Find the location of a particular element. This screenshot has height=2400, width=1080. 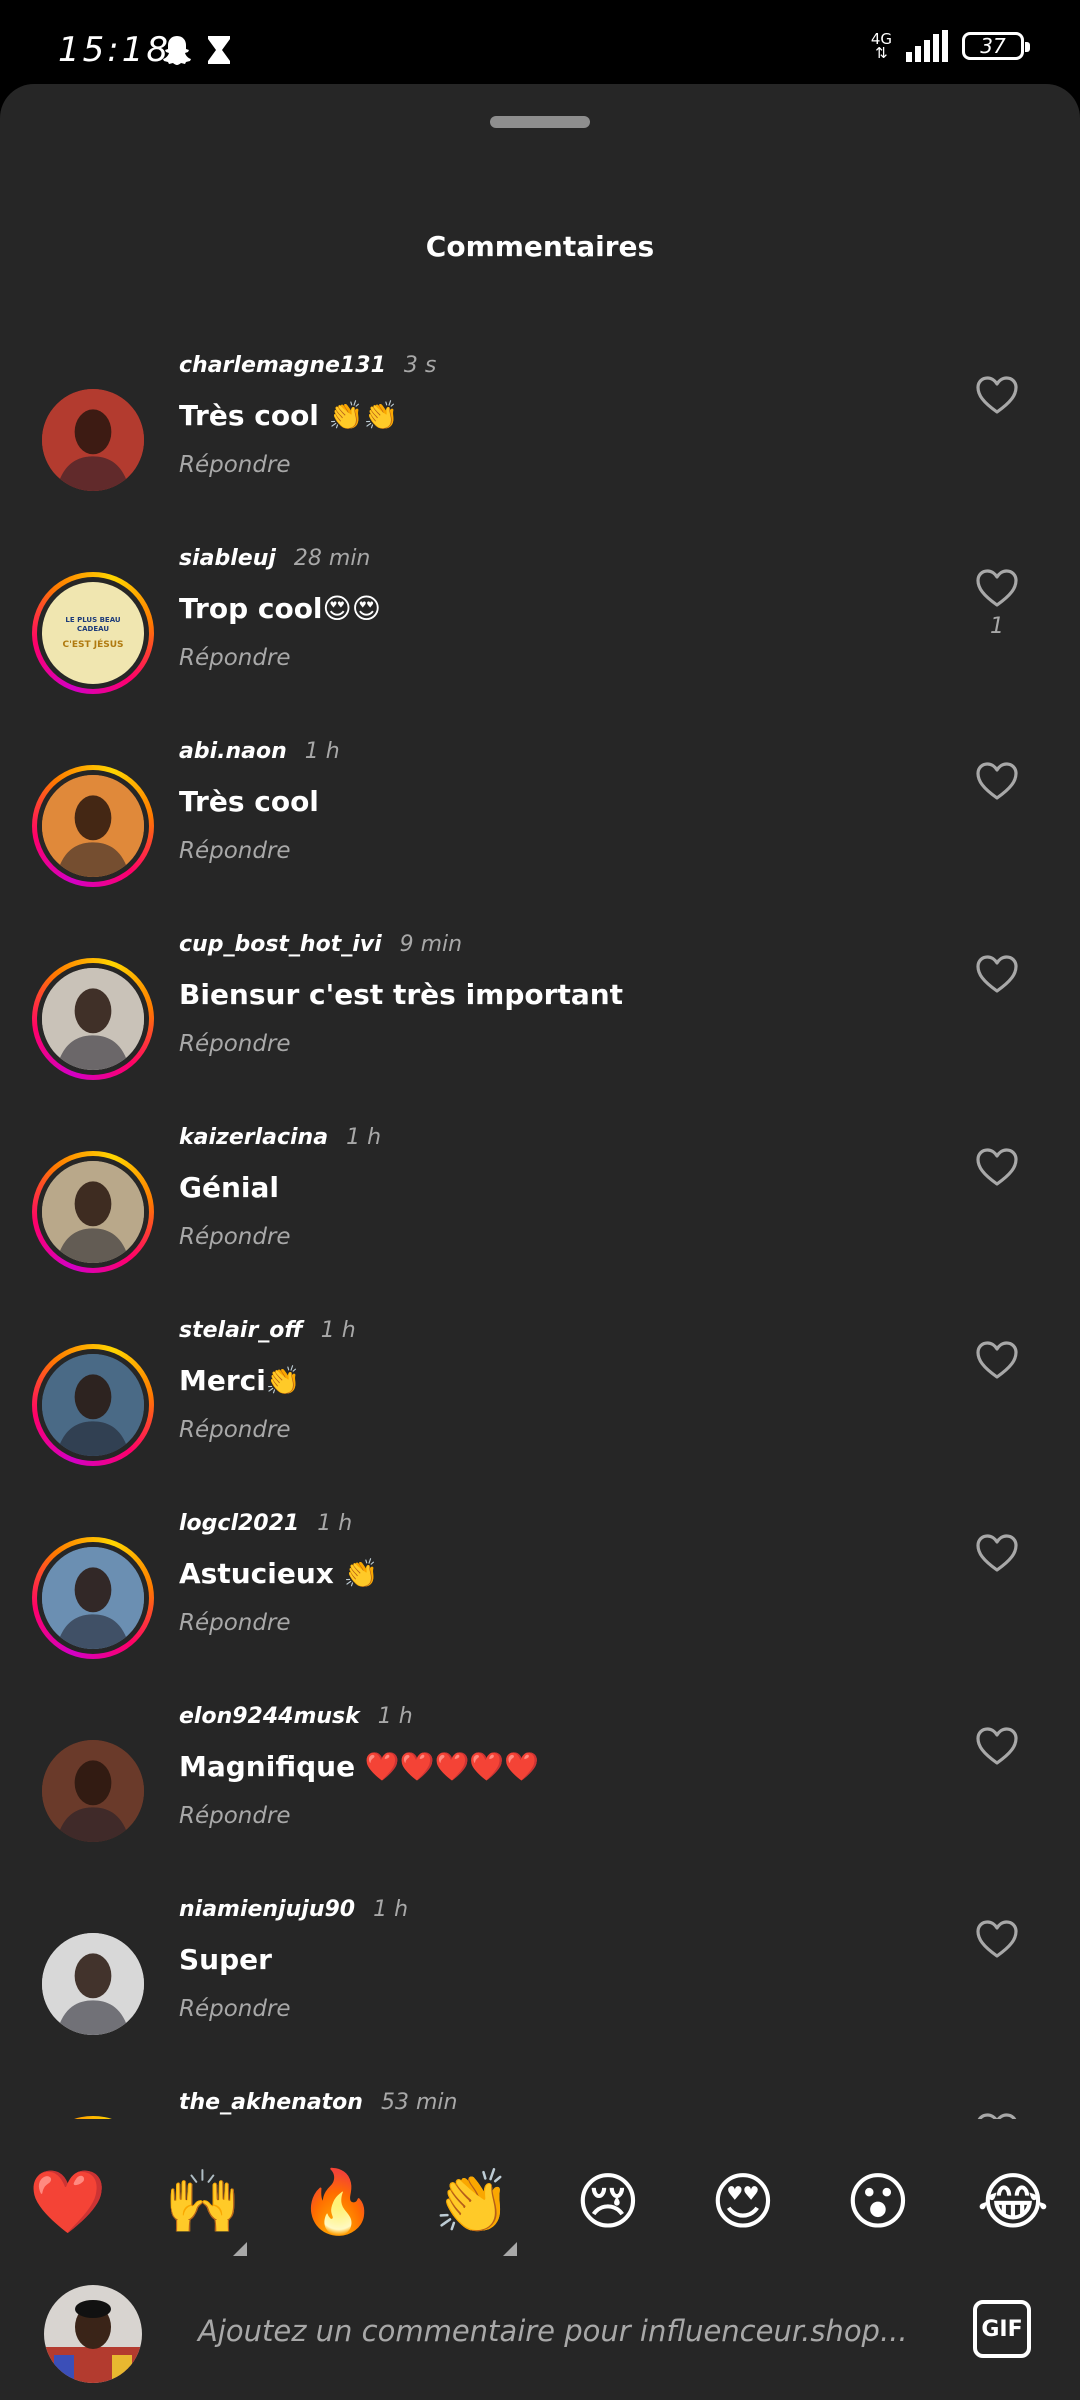

comment-meta: charlemagne131 3 s is located at coordinates (307, 365).